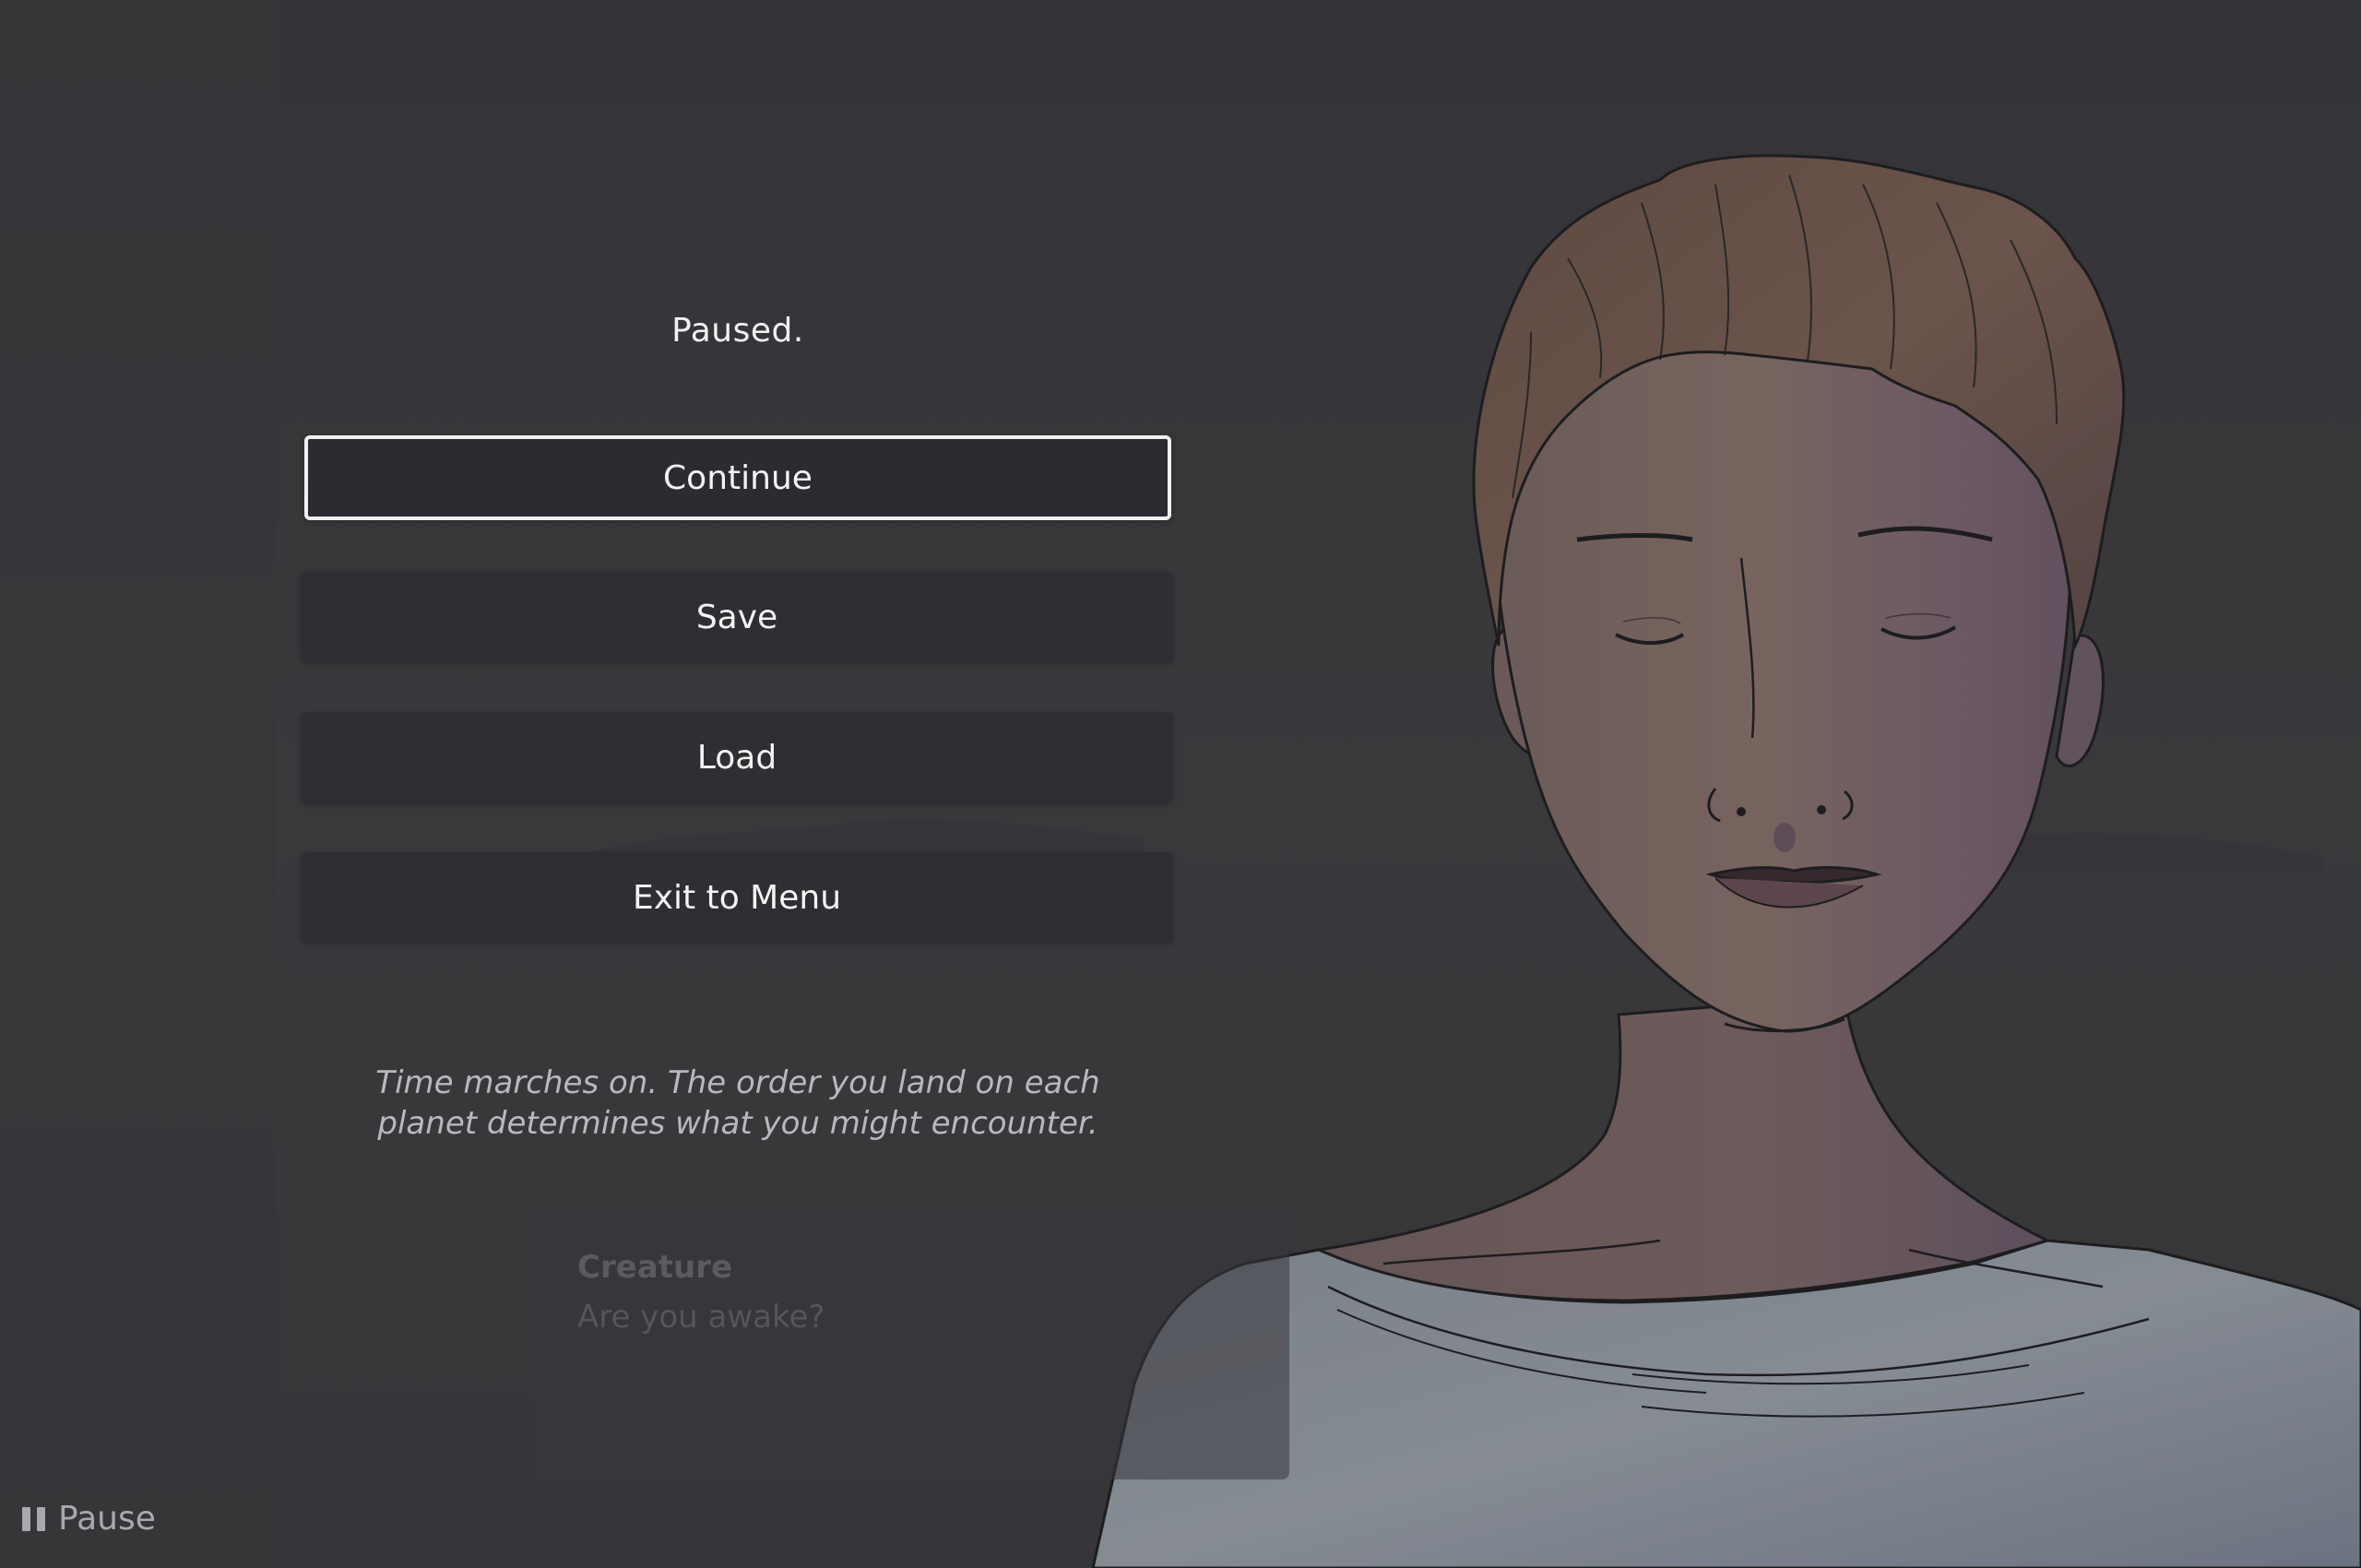 This screenshot has height=1568, width=2361. I want to click on pause-label: Pause, so click(107, 1519).